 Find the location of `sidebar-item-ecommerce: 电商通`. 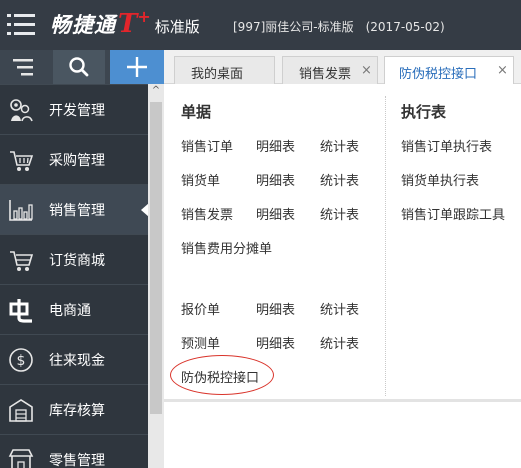

sidebar-item-ecommerce: 电商通 is located at coordinates (74, 309).